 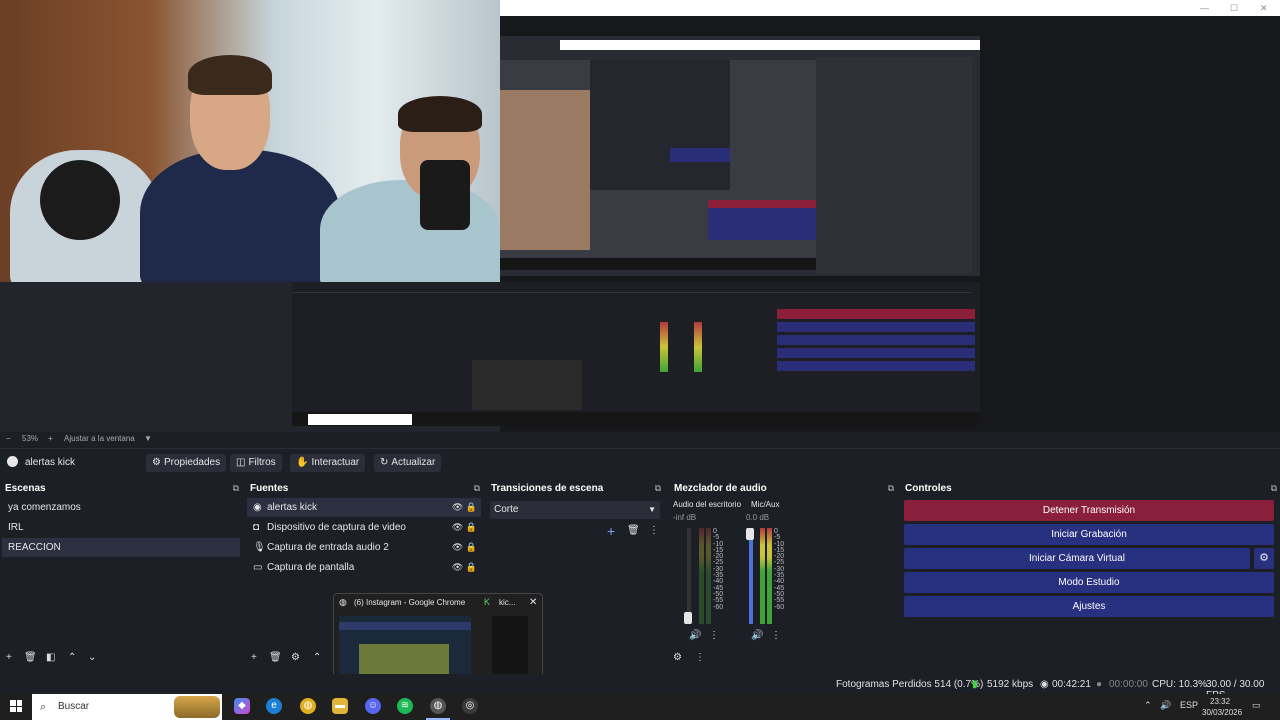 I want to click on discord-icon: ☺, so click(x=373, y=706).